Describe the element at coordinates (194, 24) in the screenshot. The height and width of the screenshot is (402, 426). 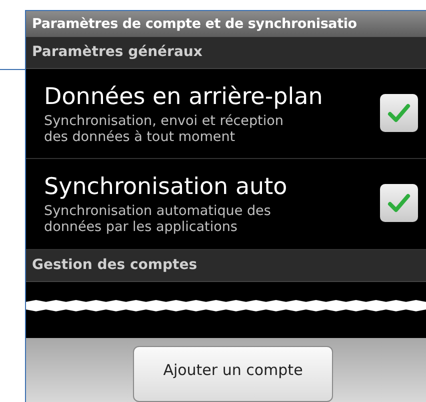
I see `window-title: Paramètres de compte et de synchronisatio` at that location.